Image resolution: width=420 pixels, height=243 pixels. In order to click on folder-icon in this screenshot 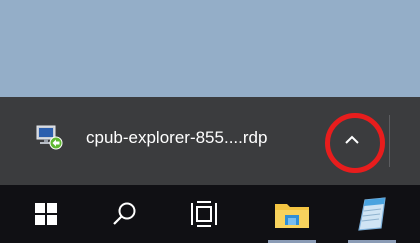, I will do `click(292, 216)`.